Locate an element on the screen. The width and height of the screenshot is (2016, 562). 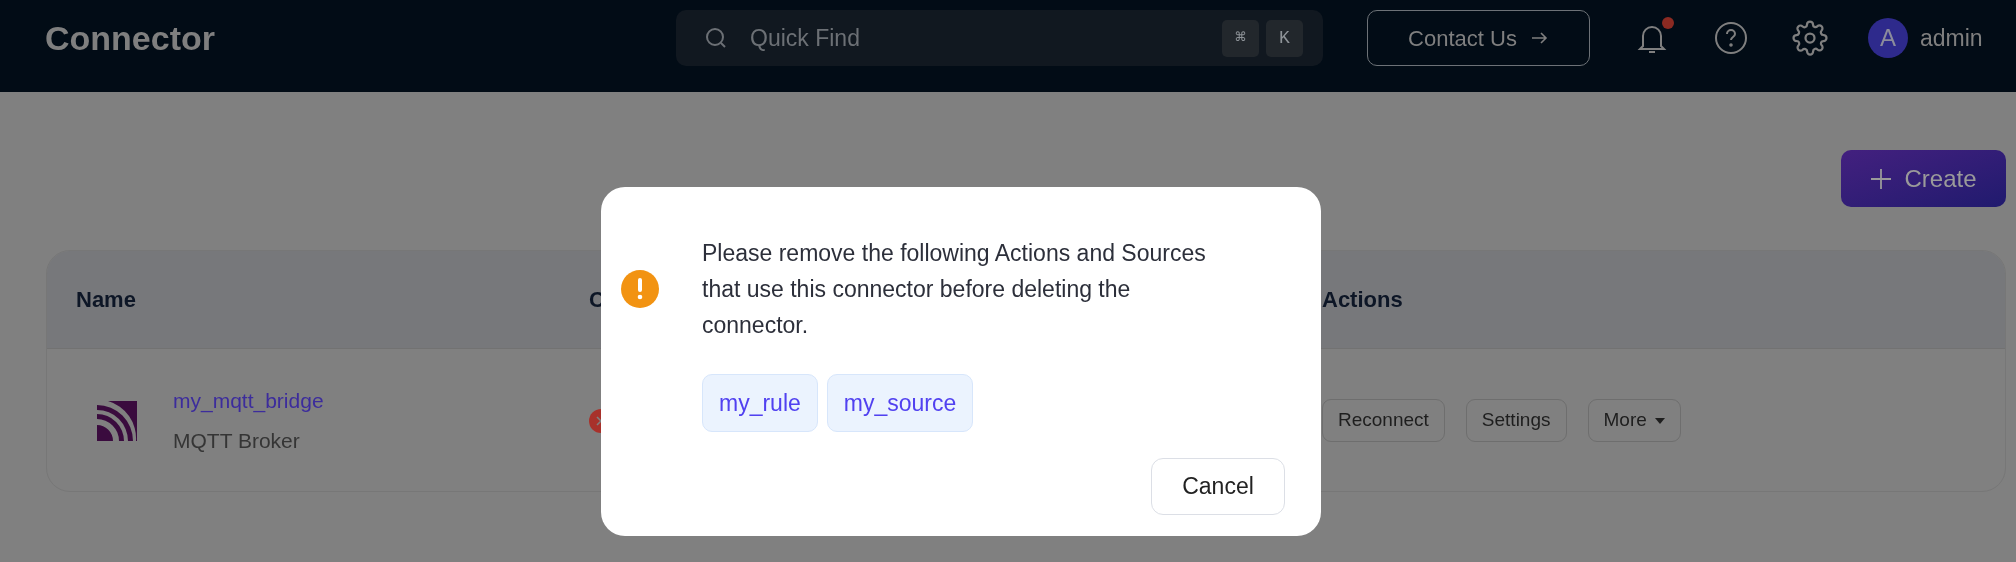
search-field: Quick Find ⌘ K is located at coordinates (999, 38).